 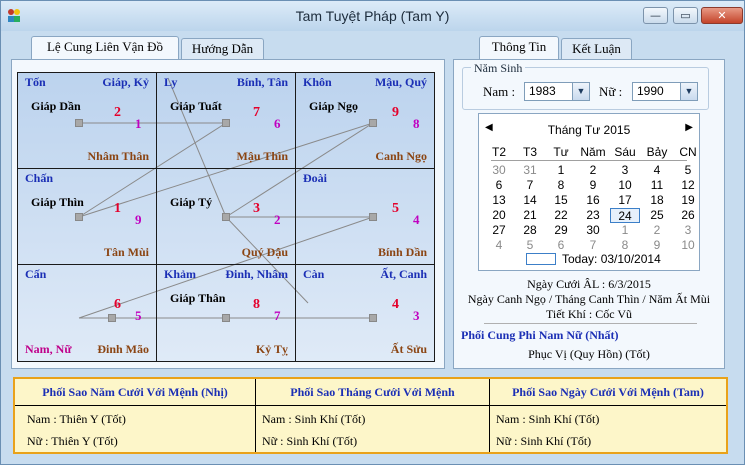 I want to click on maximize-button: ▭, so click(x=685, y=15).